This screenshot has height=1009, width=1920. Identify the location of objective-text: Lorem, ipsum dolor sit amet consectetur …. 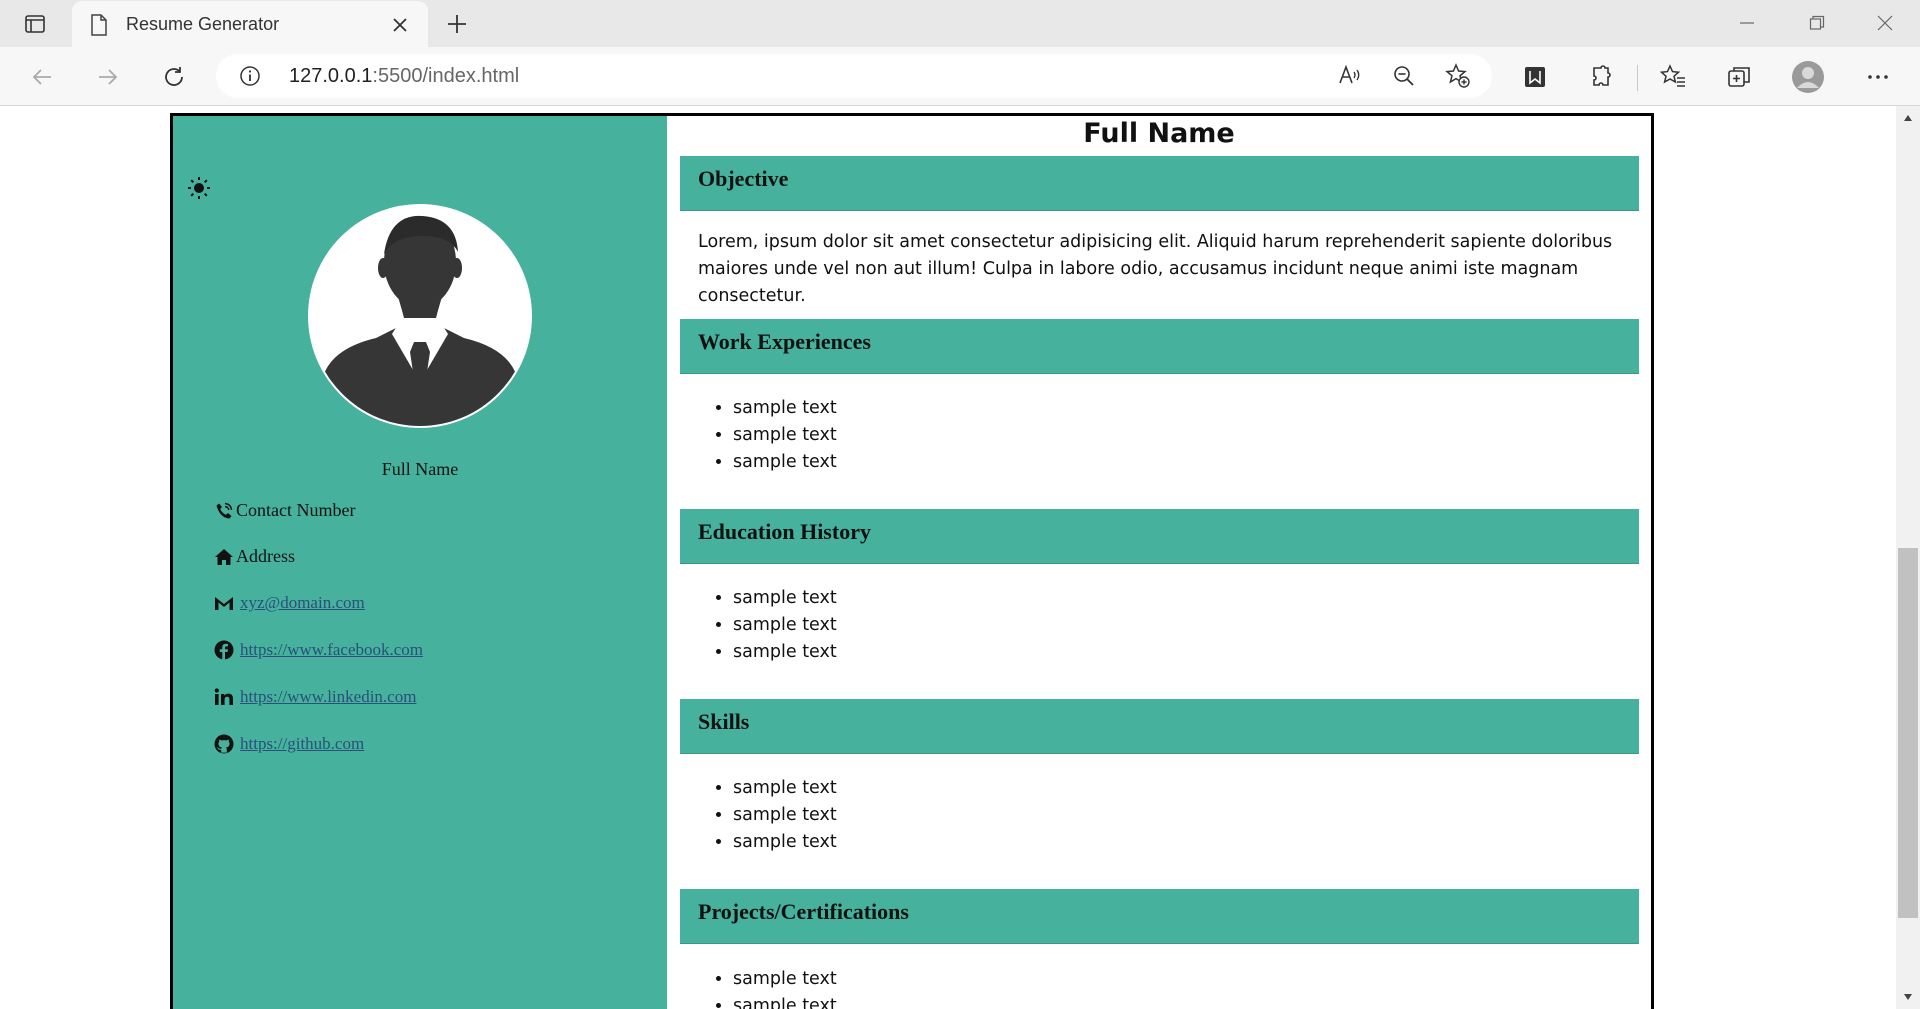
(1155, 269).